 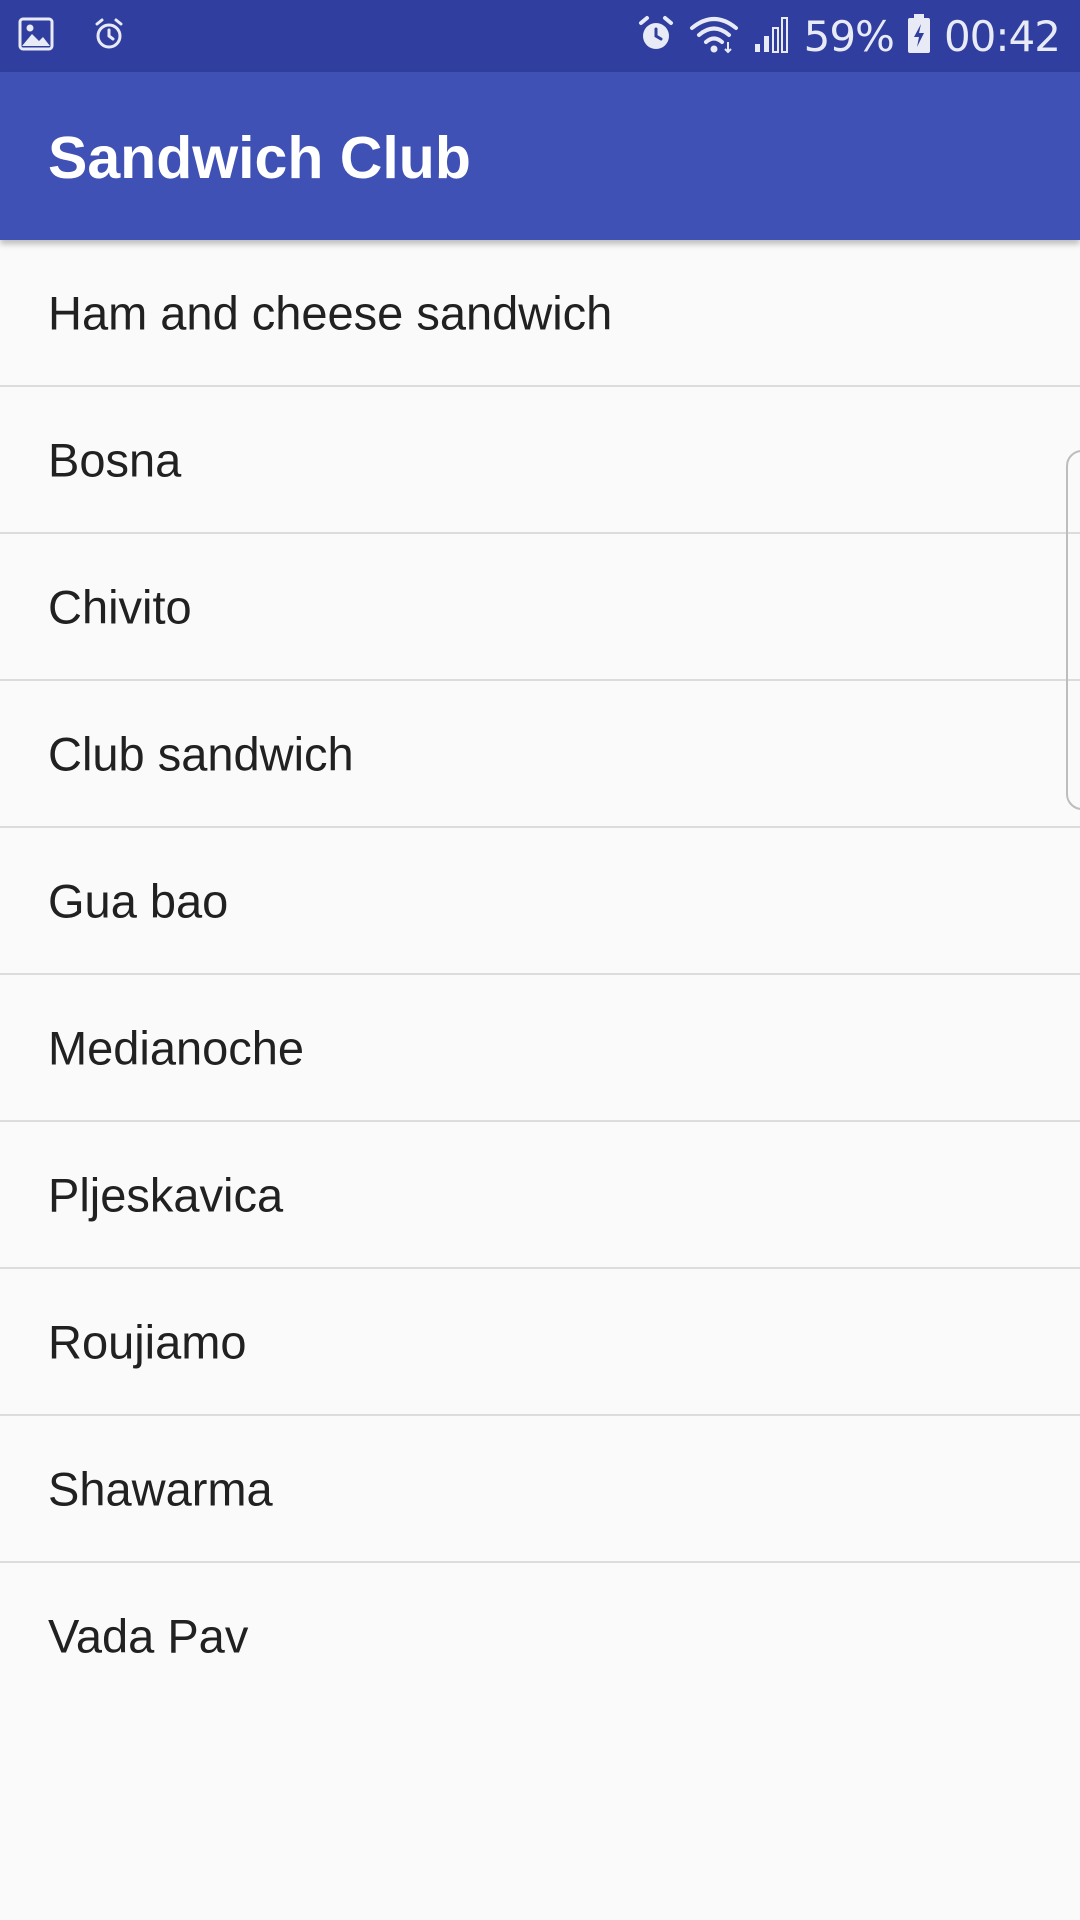 What do you see at coordinates (919, 36) in the screenshot?
I see `battery-charging-icon` at bounding box center [919, 36].